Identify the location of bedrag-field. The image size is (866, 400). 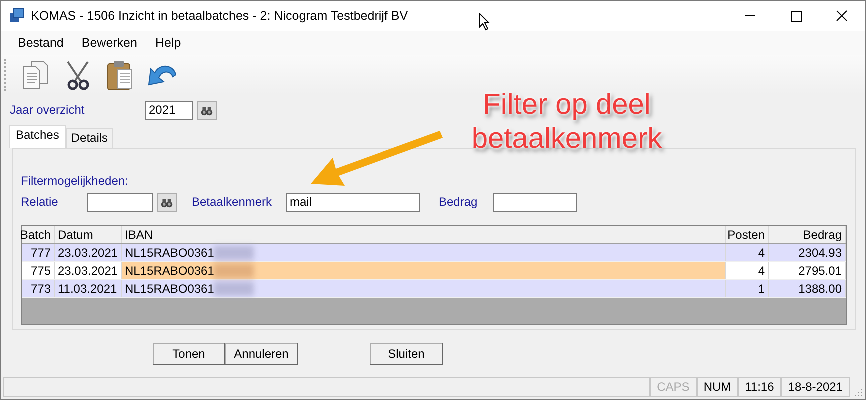
(535, 202).